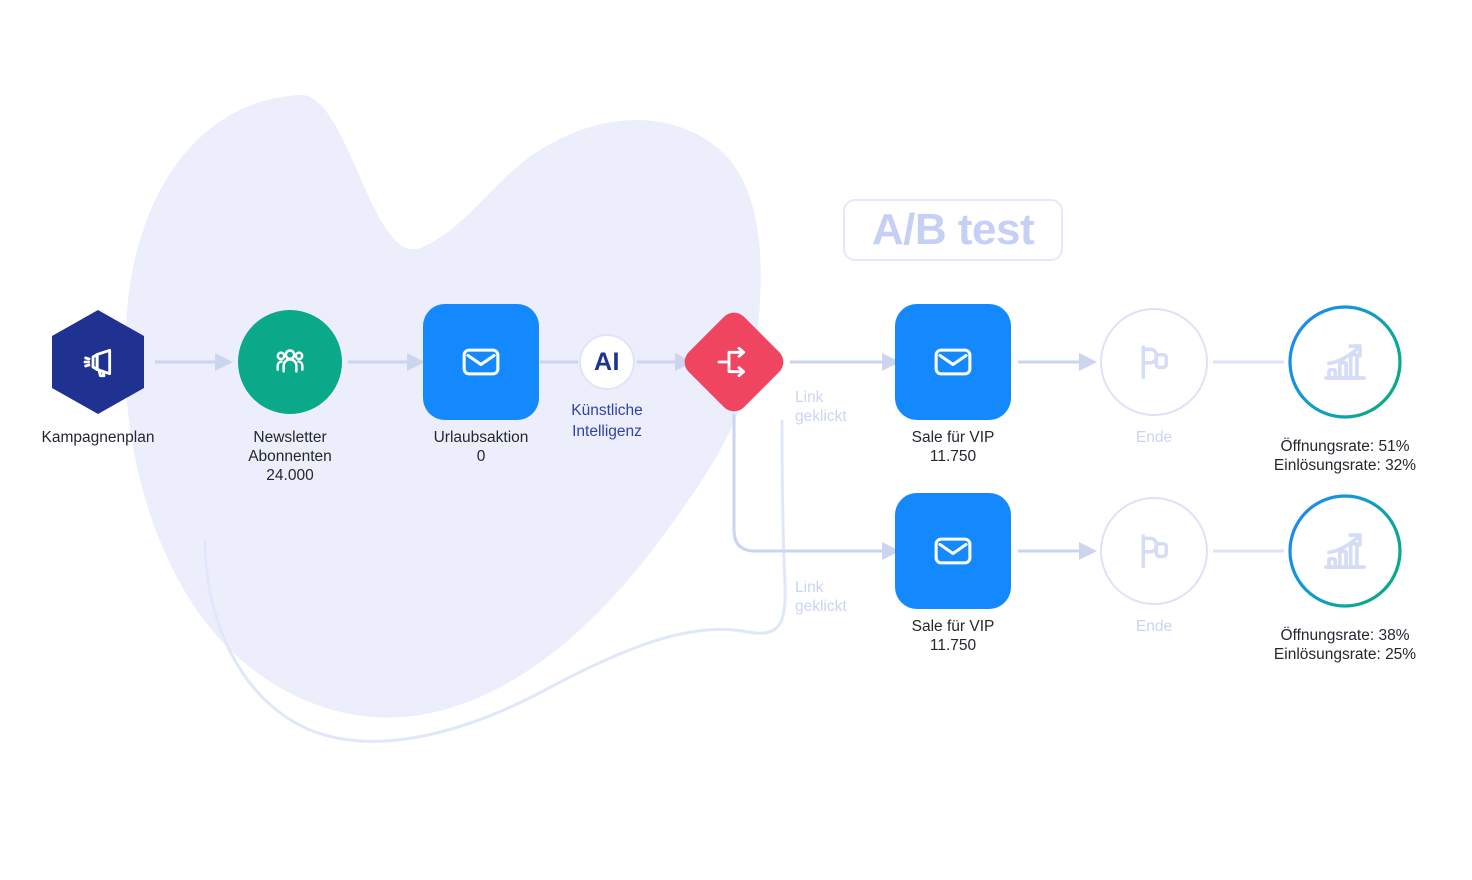  I want to click on label-line-1: Newsletter, so click(290, 437).